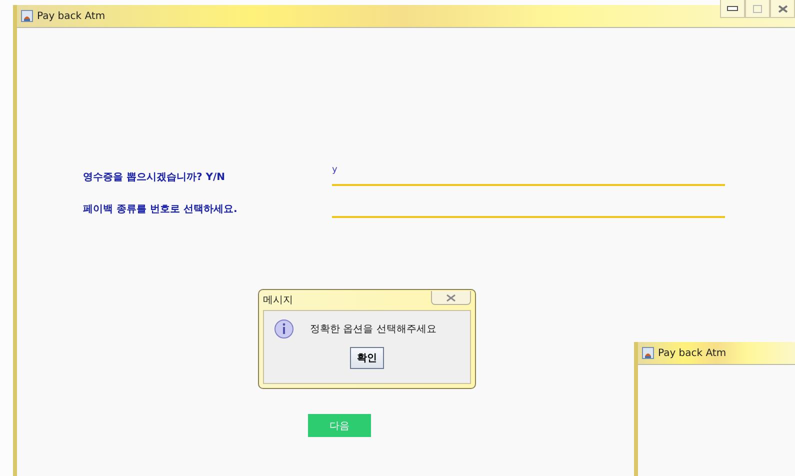 This screenshot has height=476, width=795. What do you see at coordinates (373, 329) in the screenshot?
I see `dialog-message: 정확한 옵션을 선택해주세요` at bounding box center [373, 329].